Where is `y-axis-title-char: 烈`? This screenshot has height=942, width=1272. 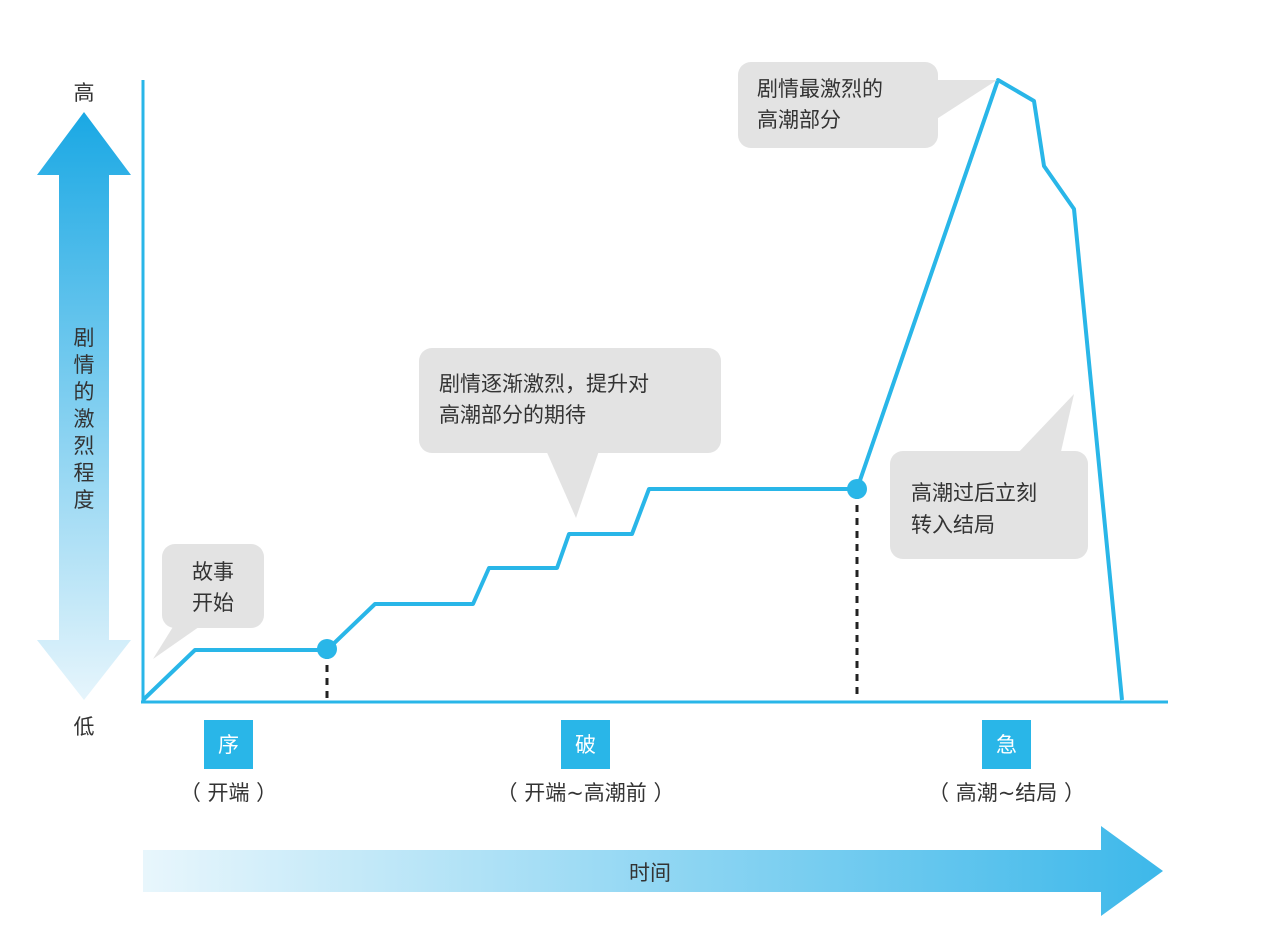
y-axis-title-char: 烈 is located at coordinates (84, 446).